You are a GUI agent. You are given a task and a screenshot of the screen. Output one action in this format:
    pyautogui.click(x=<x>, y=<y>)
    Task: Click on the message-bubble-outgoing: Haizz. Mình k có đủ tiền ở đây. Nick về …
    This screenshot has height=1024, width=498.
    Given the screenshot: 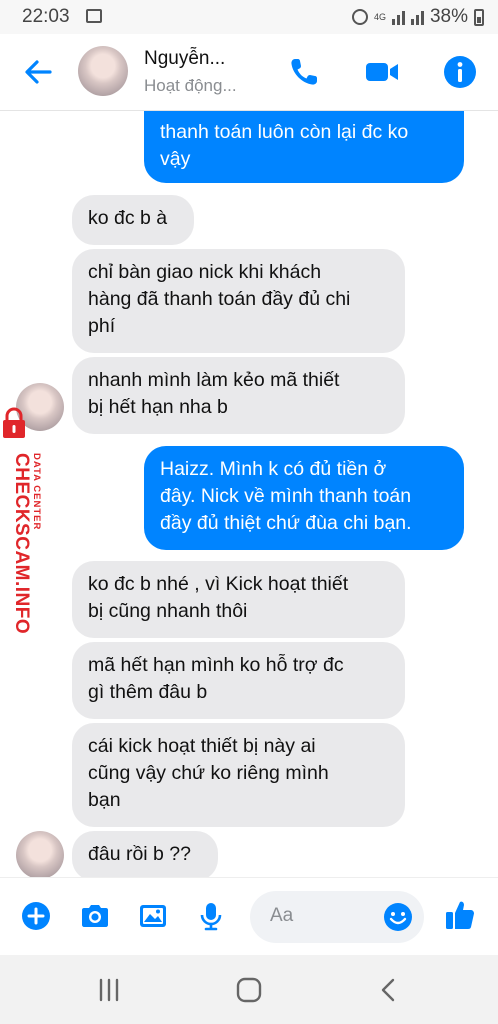 What is the action you would take?
    pyautogui.click(x=304, y=498)
    